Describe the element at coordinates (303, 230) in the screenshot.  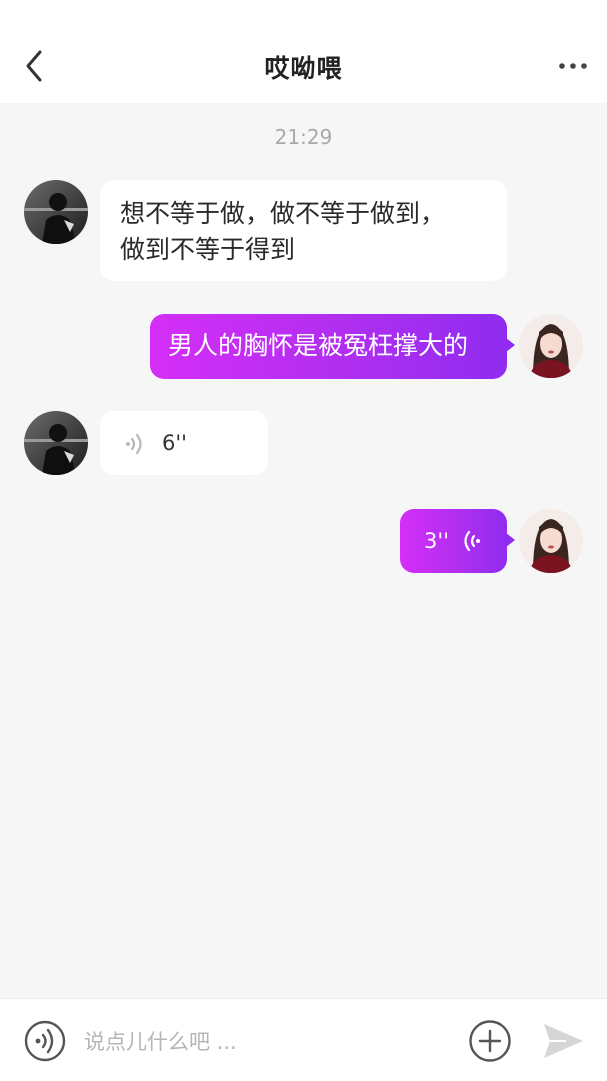
I see `message-bubble-incoming: 想不等于做，做不等于做到， 做到不等于得到` at that location.